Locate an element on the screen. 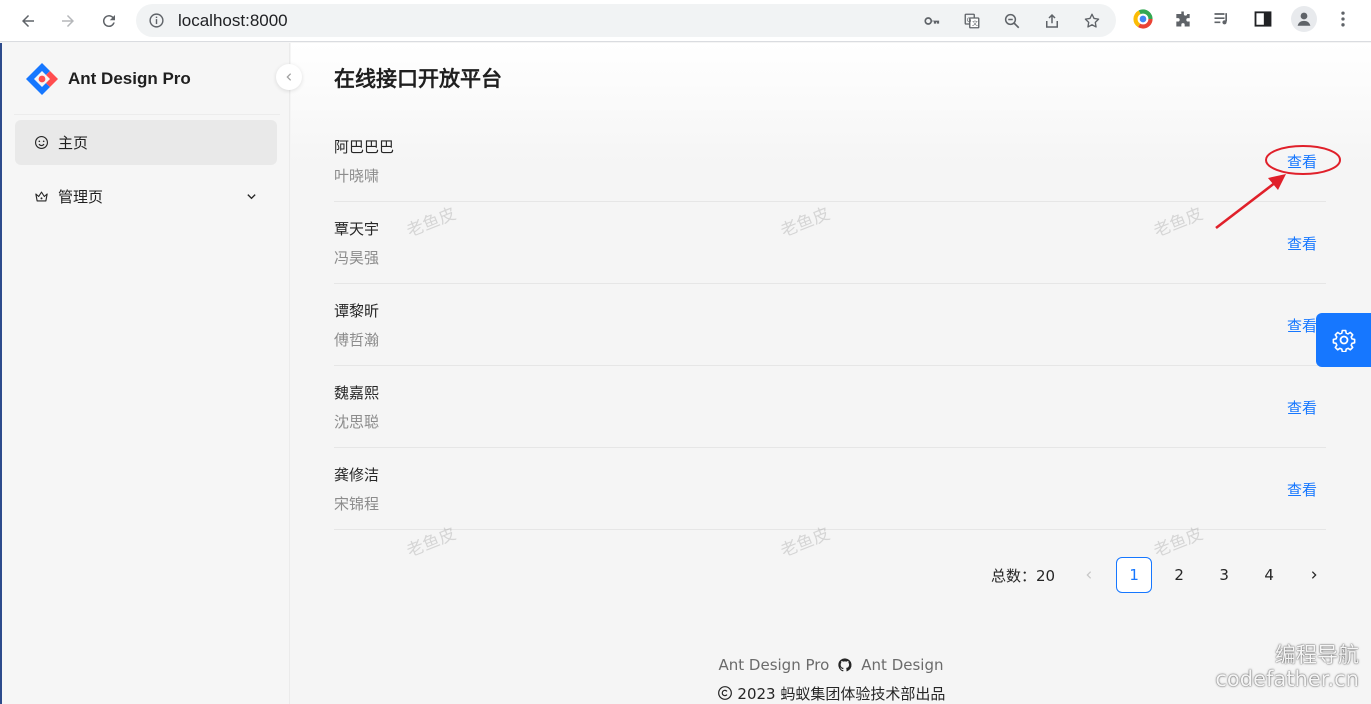  item-description: 沈思聪 is located at coordinates (357, 422).